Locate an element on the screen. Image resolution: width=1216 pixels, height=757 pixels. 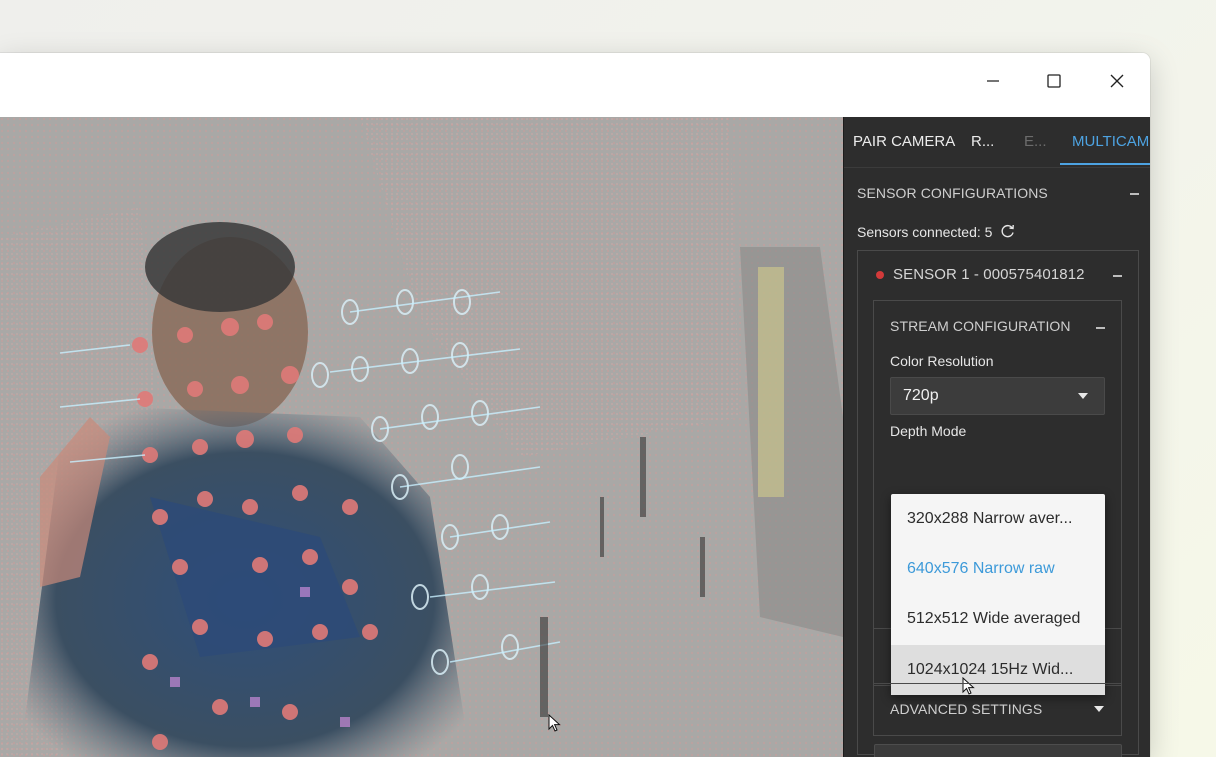
close-icon is located at coordinates (1117, 81).